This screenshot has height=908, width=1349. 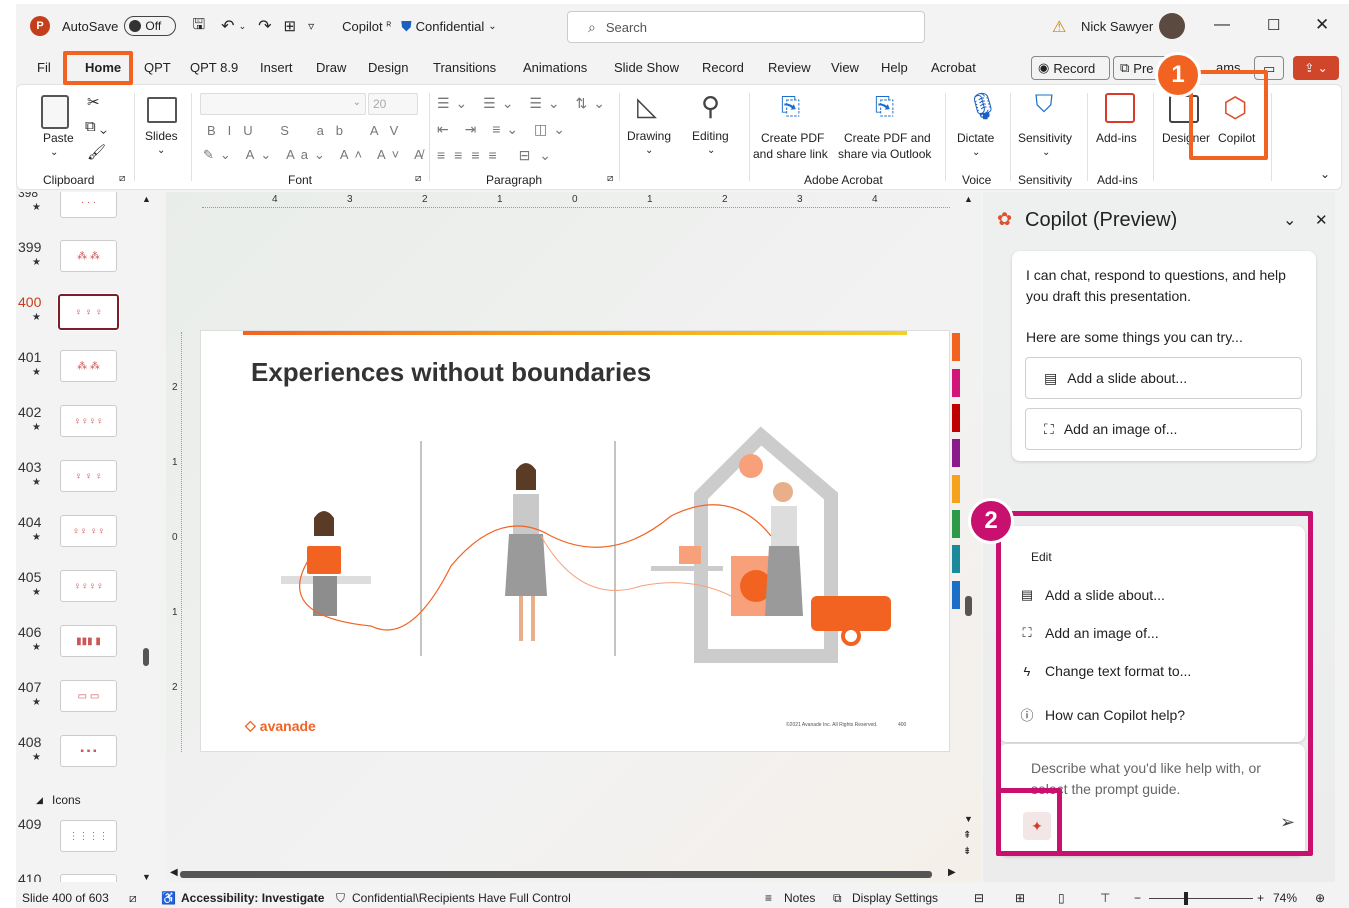 I want to click on editing-search-icon: ⚲, so click(x=710, y=106).